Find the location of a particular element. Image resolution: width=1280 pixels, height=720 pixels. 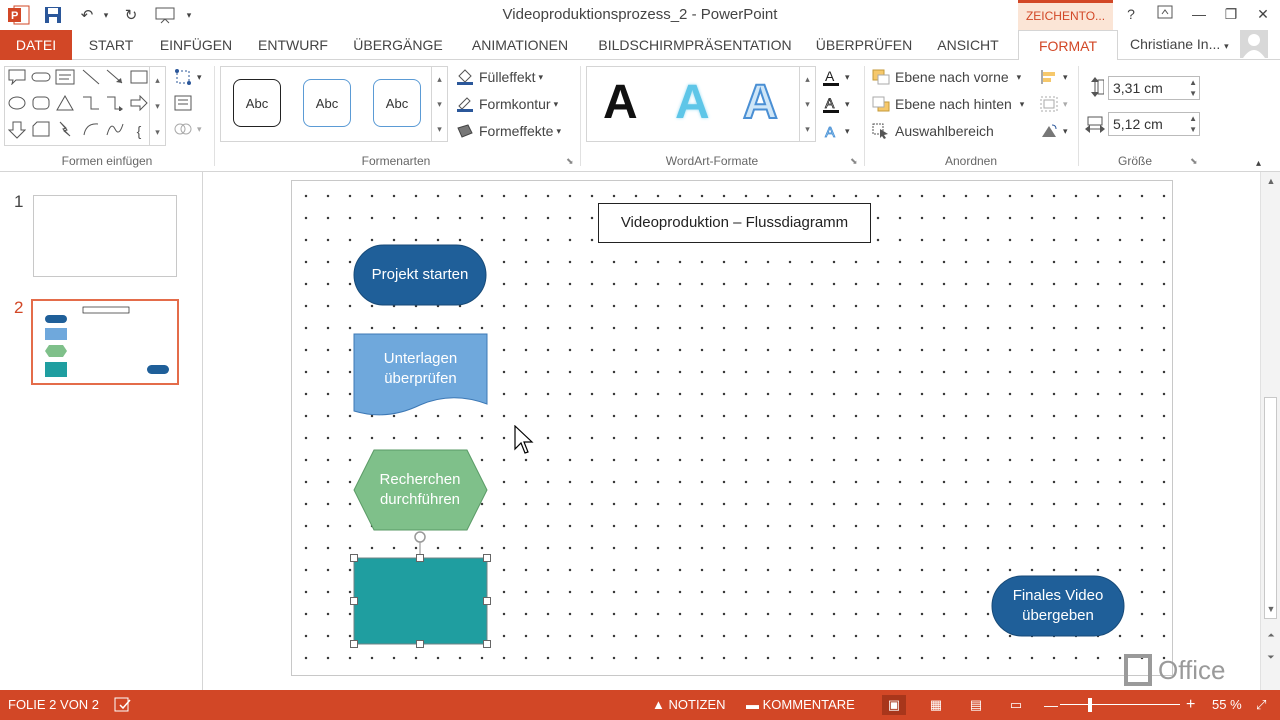

start-slideshow-icon is located at coordinates (165, 15).